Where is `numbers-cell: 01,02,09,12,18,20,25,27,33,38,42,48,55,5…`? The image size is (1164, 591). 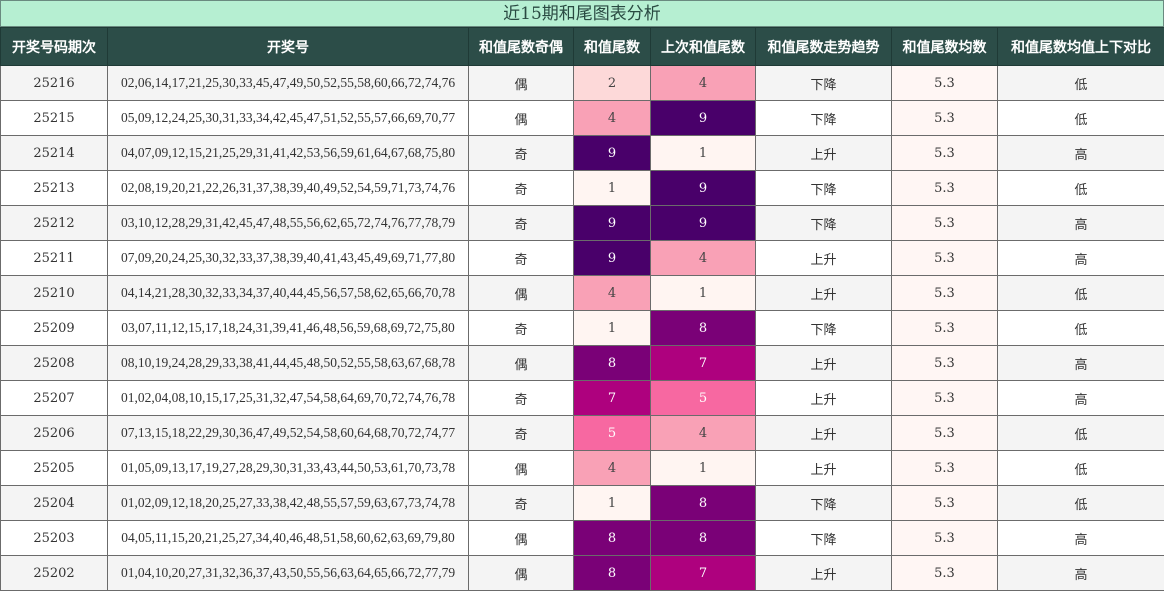 numbers-cell: 01,02,09,12,18,20,25,27,33,38,42,48,55,5… is located at coordinates (288, 503).